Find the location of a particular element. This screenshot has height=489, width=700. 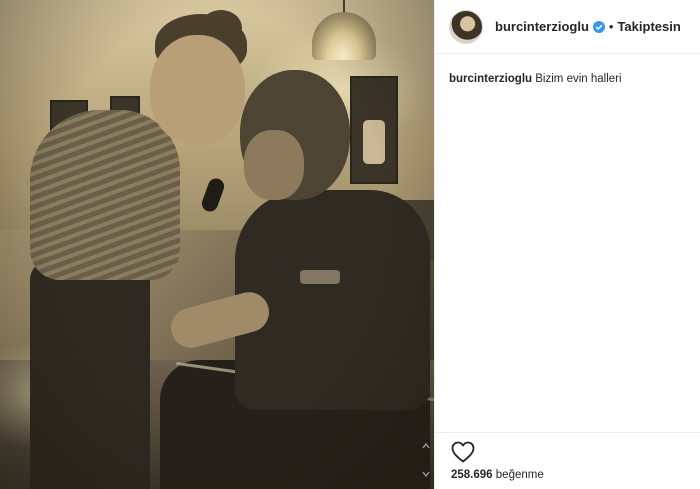

post-caption: burcinterzioglu Bizim evin halleri is located at coordinates (569, 79).